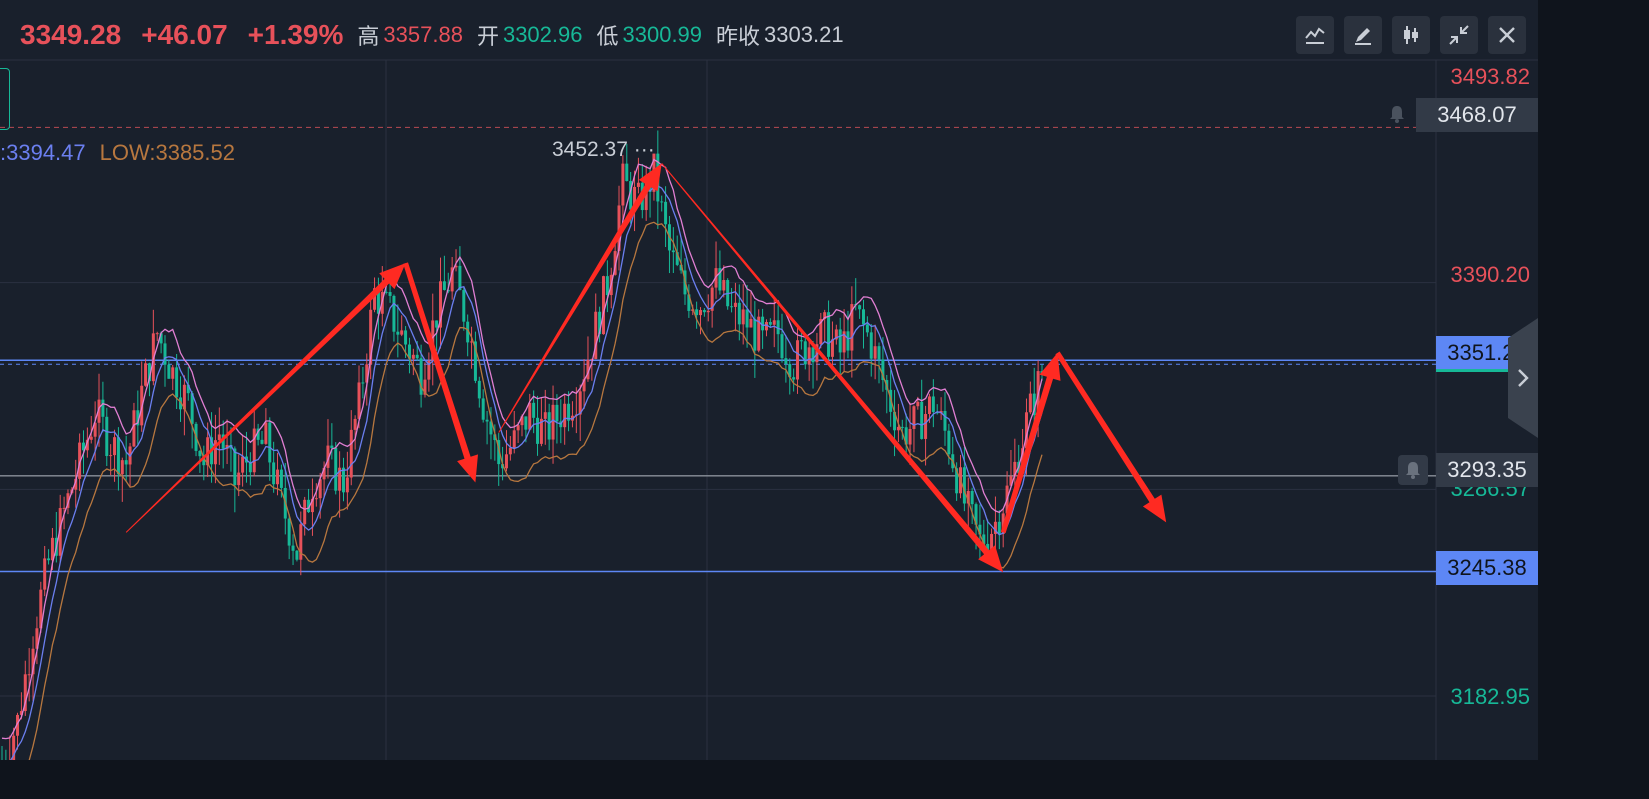  I want to click on bell-icon, so click(1413, 470).